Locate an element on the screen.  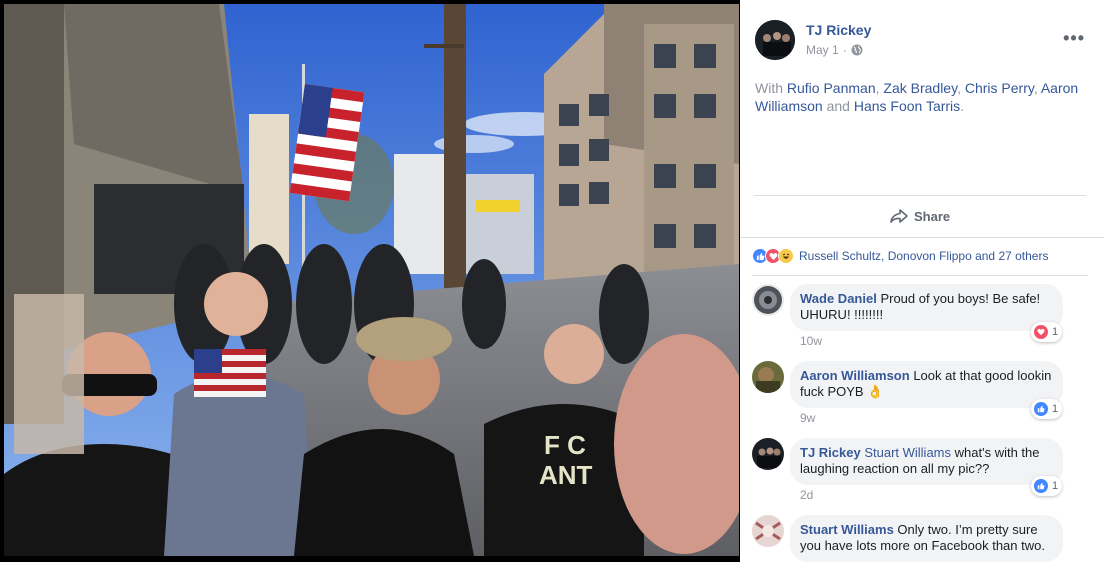
with-end: . is located at coordinates (962, 106).